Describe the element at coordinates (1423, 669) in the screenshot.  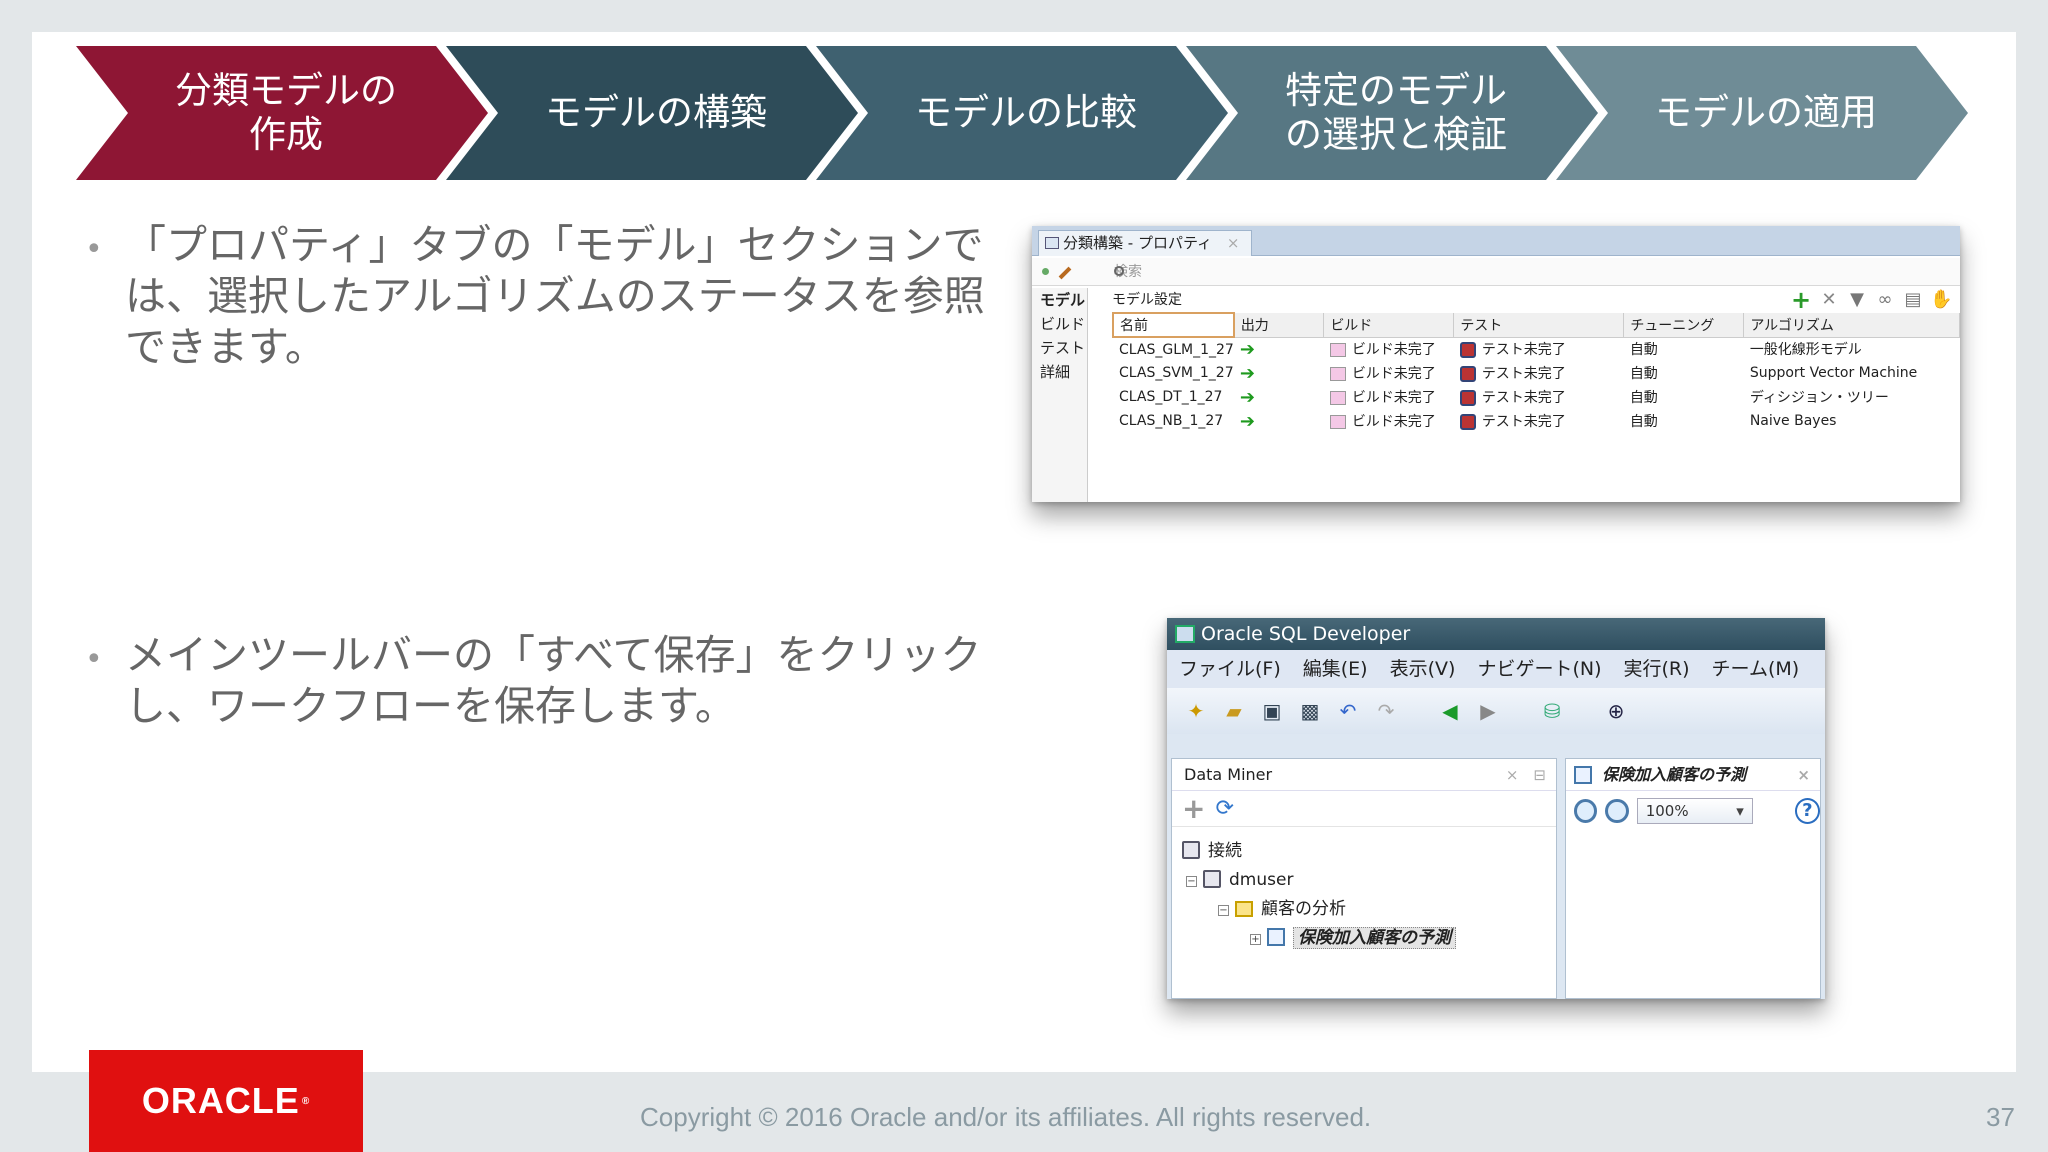
I see `menu-view: 表示(V)` at that location.